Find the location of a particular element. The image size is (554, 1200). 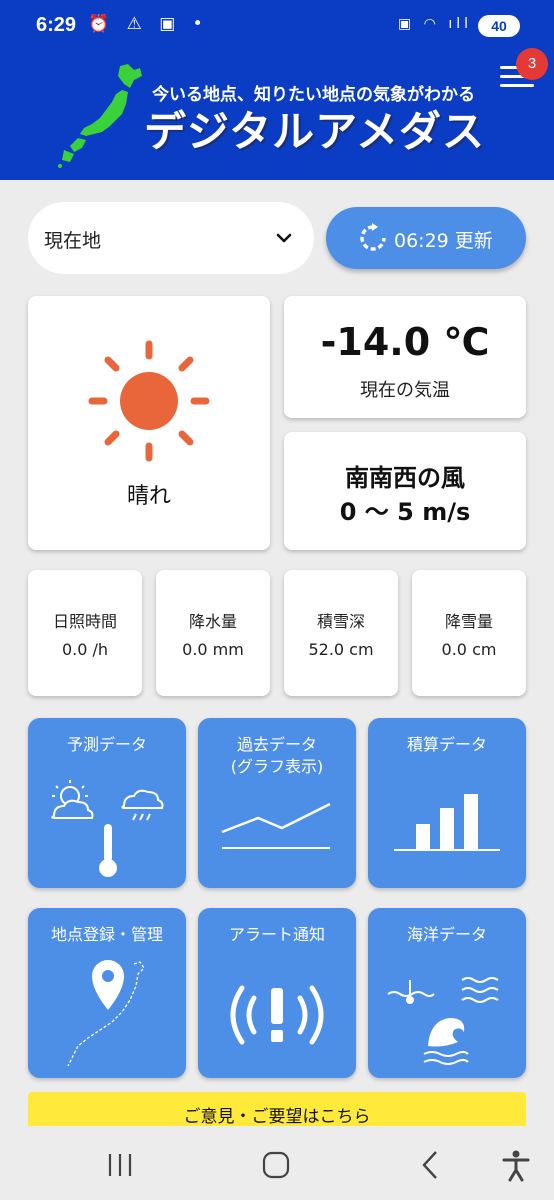

sun-icon is located at coordinates (149, 401).